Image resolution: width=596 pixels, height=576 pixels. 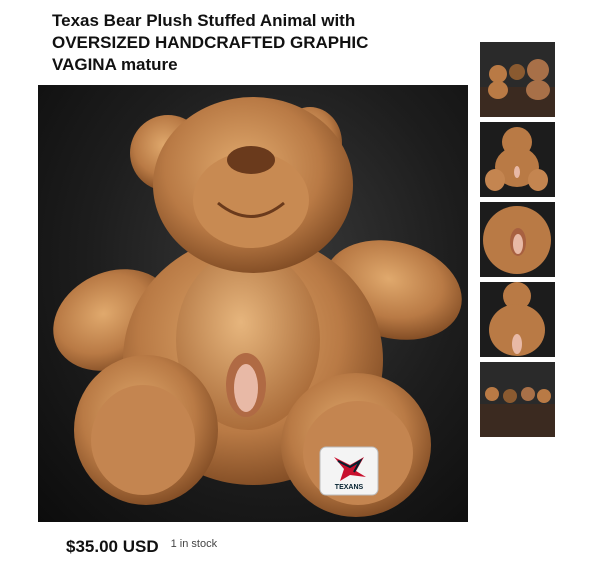 What do you see at coordinates (112, 546) in the screenshot?
I see `price: $35.00 USD` at bounding box center [112, 546].